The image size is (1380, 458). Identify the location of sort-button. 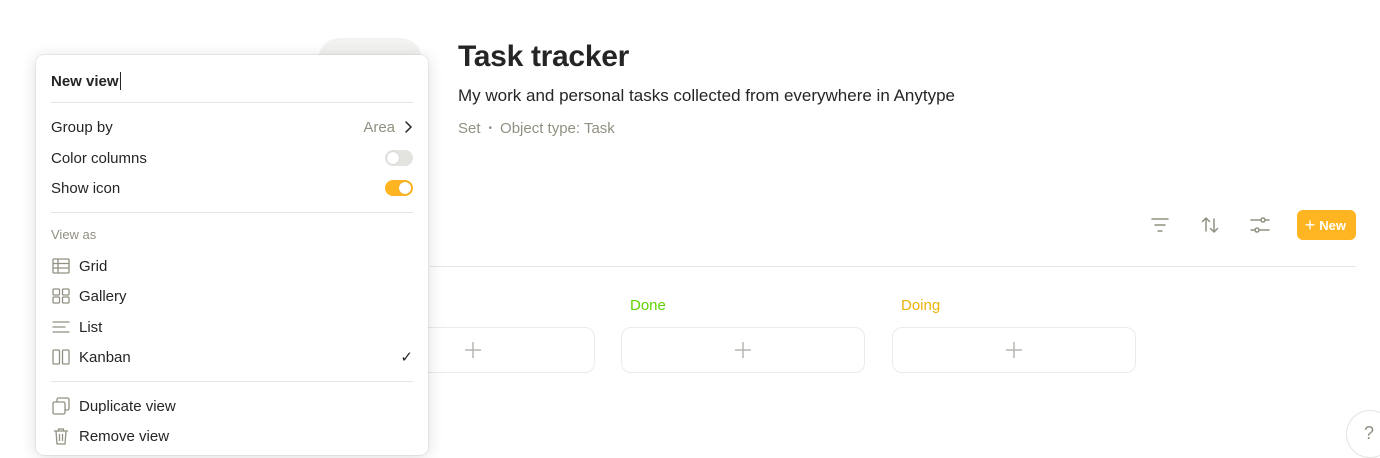
(1210, 225).